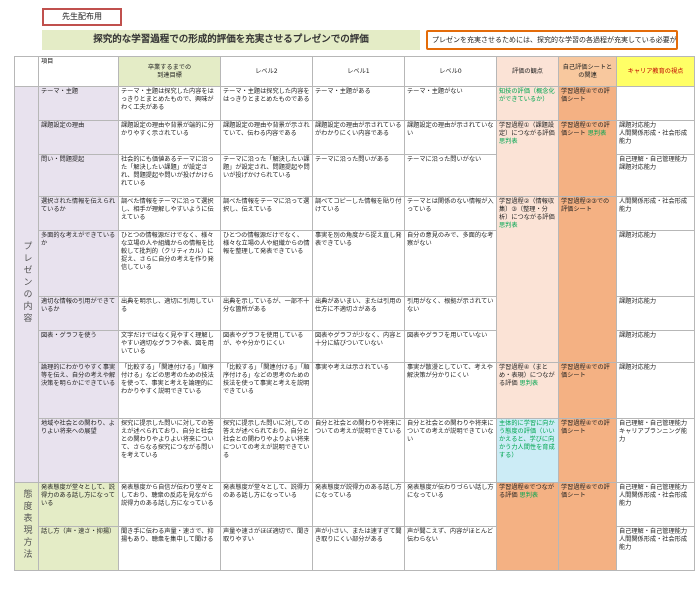 The image size is (700, 592). Describe the element at coordinates (78, 263) in the screenshot. I see `row-item: 多面的な考えができているか` at that location.